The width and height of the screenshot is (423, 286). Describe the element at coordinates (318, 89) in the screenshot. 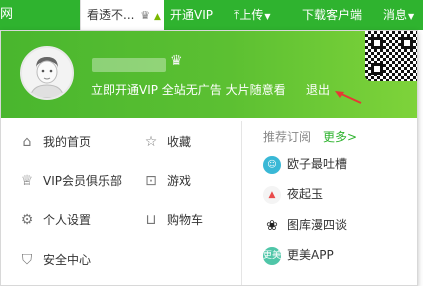

I see `logout-link: 退出` at that location.